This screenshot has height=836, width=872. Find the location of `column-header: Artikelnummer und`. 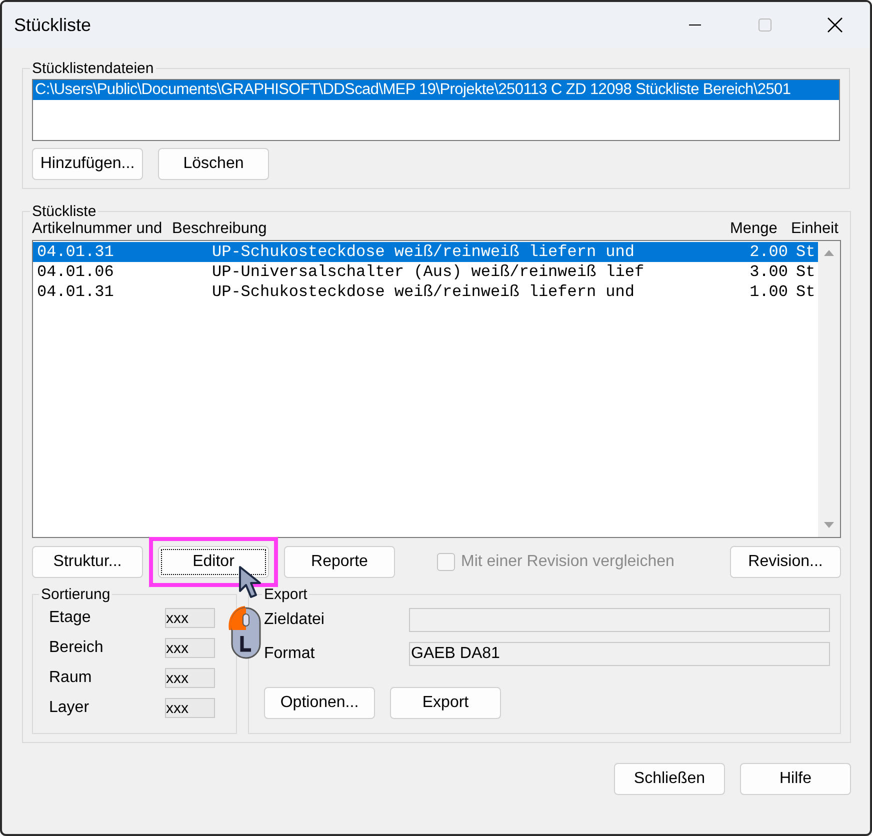

column-header: Artikelnummer und is located at coordinates (98, 229).